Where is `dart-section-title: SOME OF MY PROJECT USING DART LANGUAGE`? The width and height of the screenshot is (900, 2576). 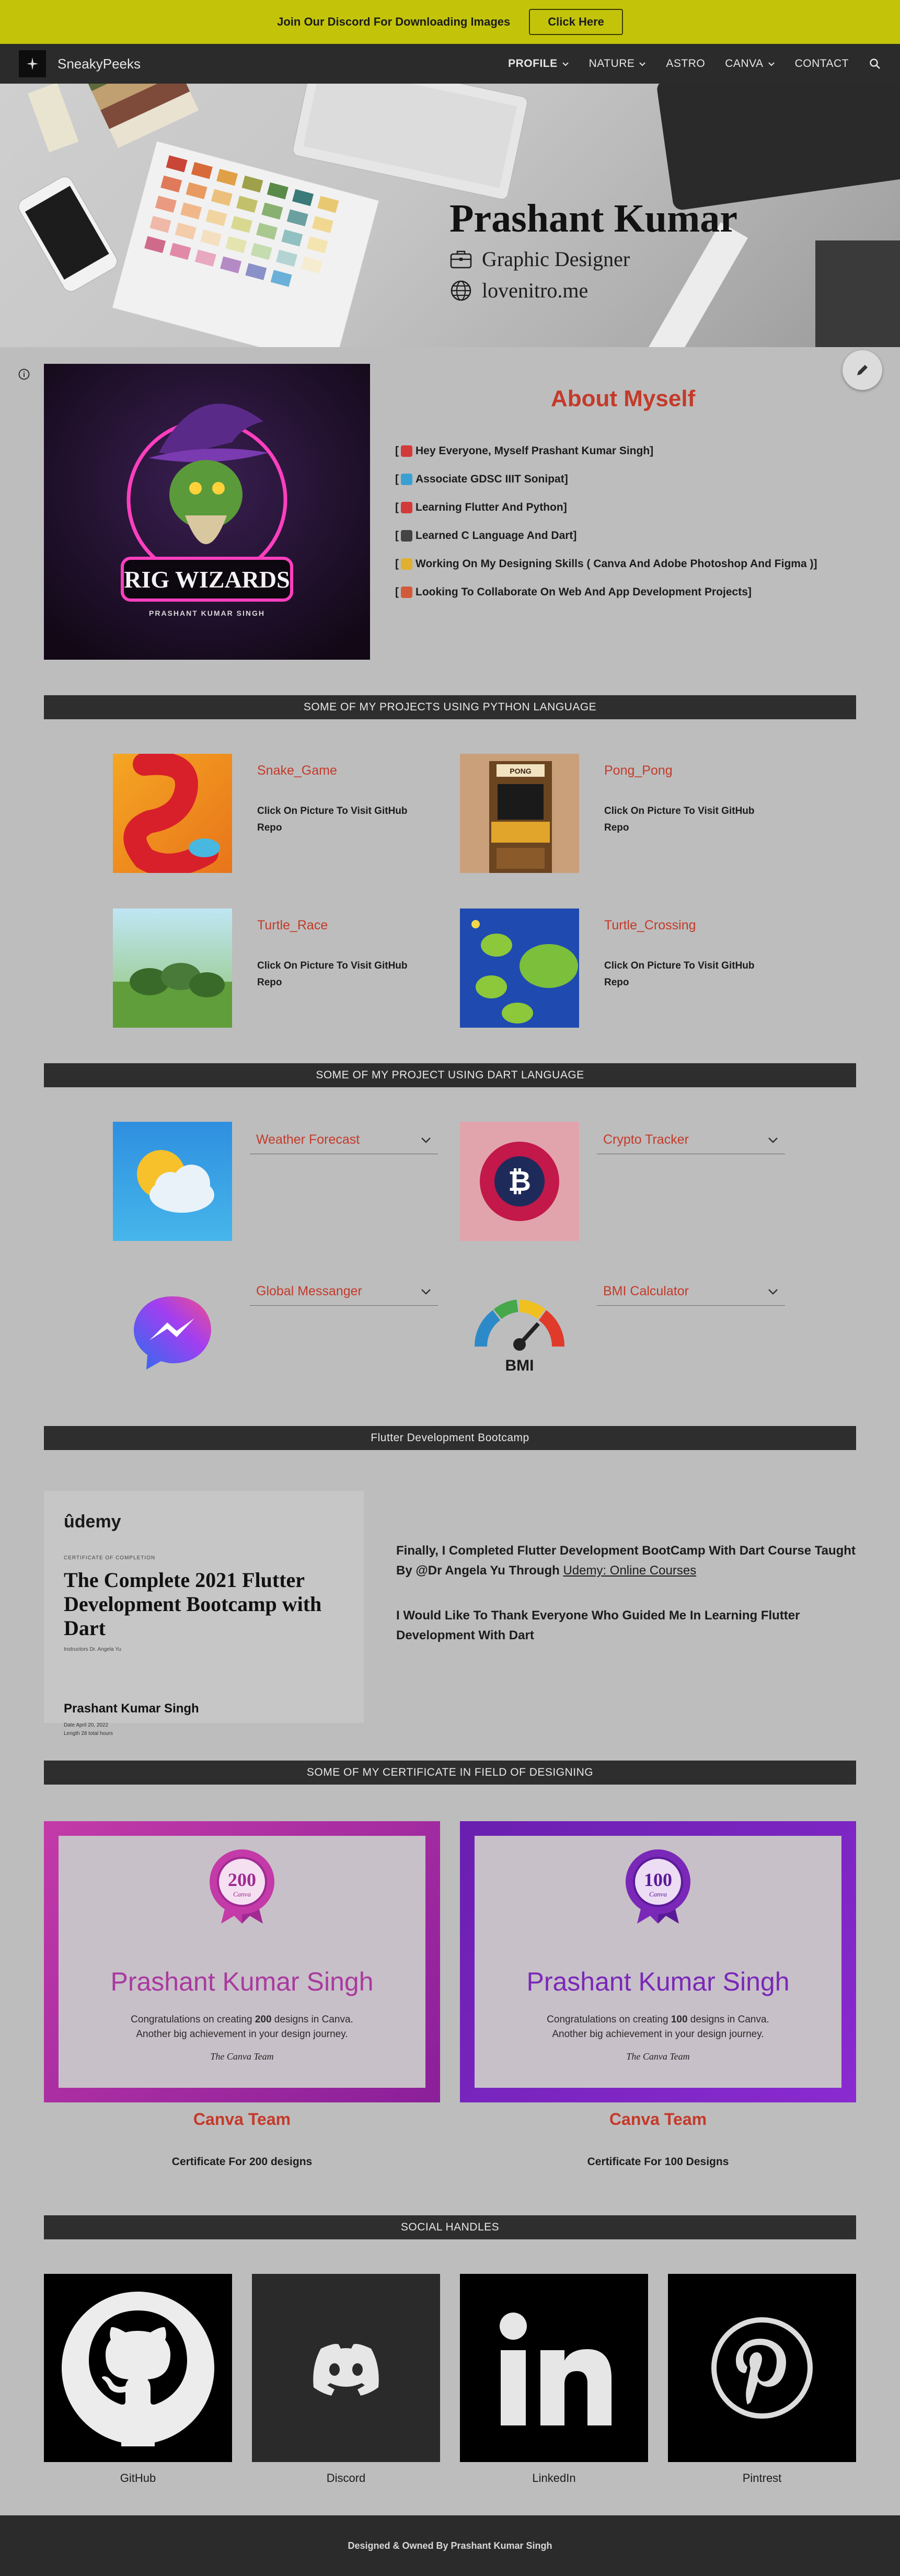 dart-section-title: SOME OF MY PROJECT USING DART LANGUAGE is located at coordinates (450, 1075).